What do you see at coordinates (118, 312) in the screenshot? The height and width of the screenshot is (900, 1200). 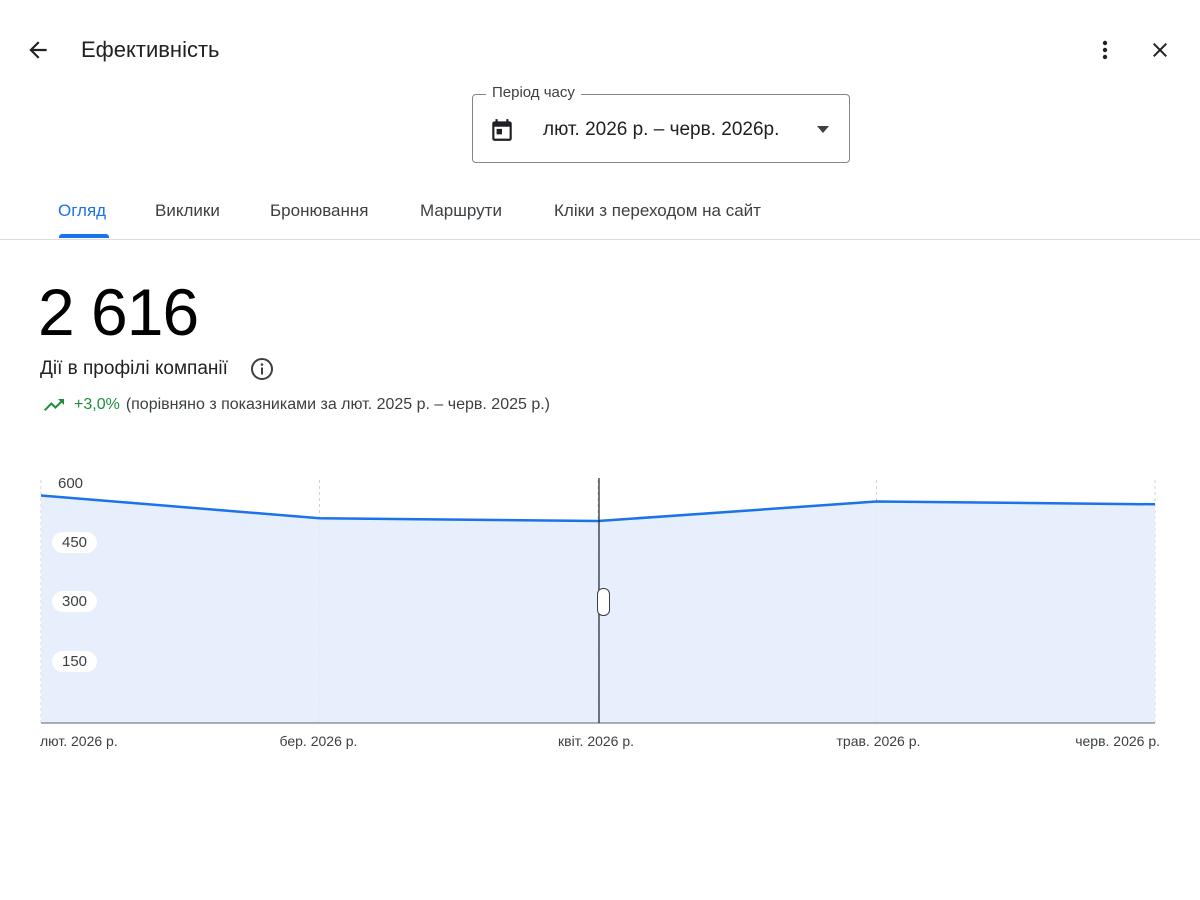 I see `total-actions-value: 2 616` at bounding box center [118, 312].